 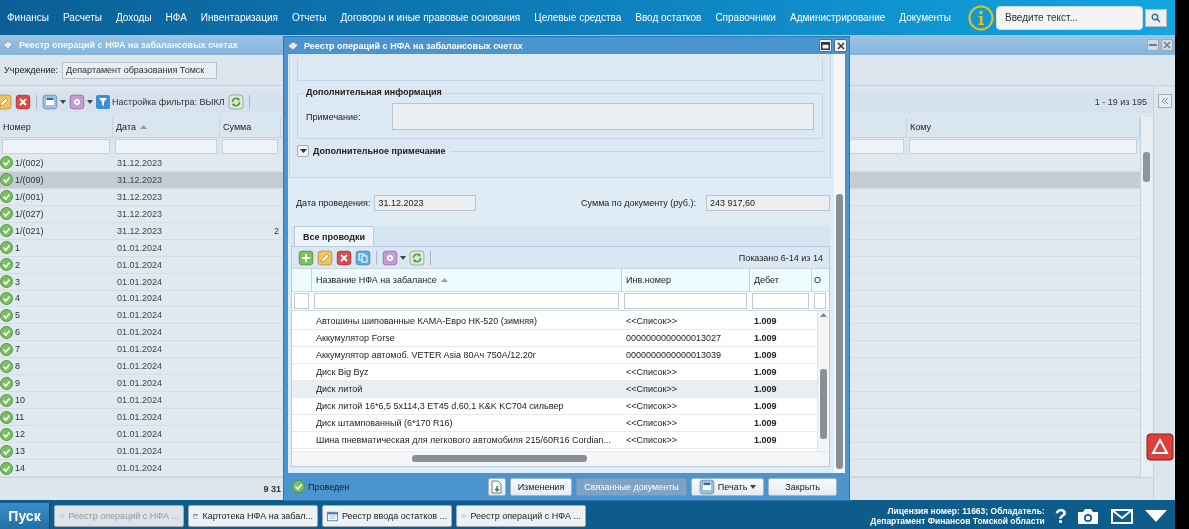 What do you see at coordinates (966, 511) in the screenshot?
I see `license-text: Лицензия номер: 11663; Обладатель:` at bounding box center [966, 511].